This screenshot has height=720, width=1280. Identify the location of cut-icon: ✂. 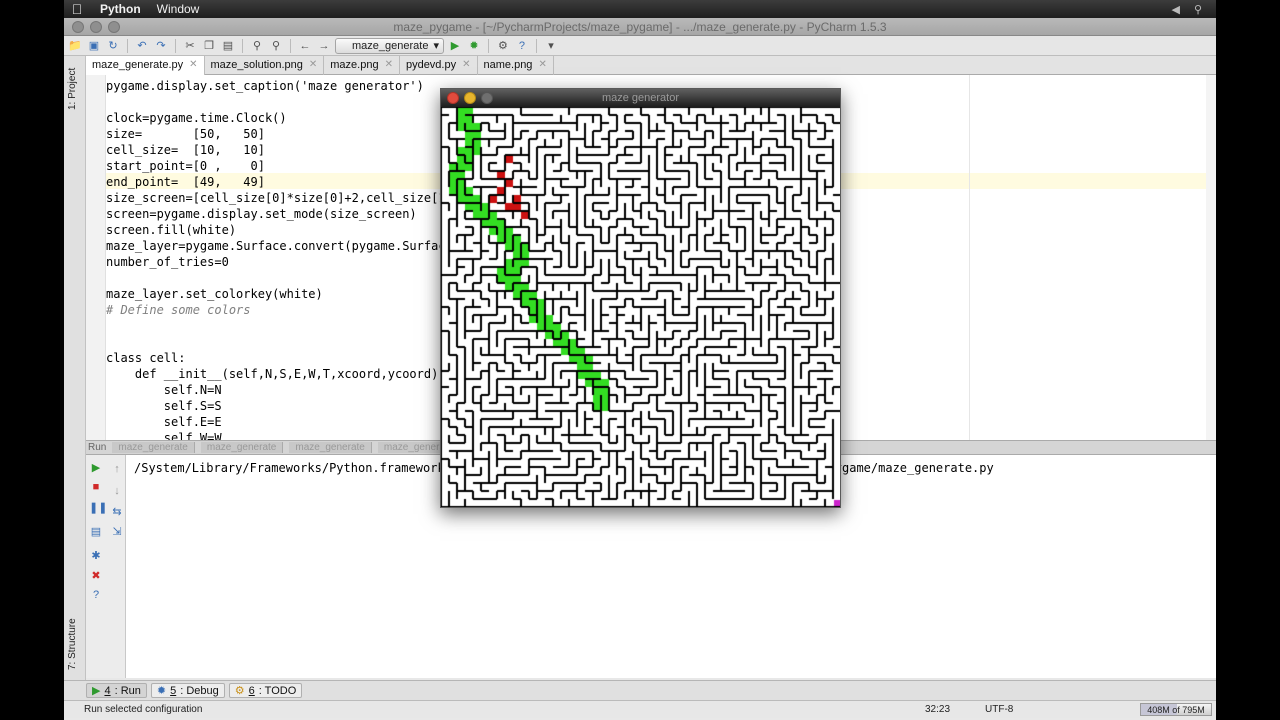
(190, 46).